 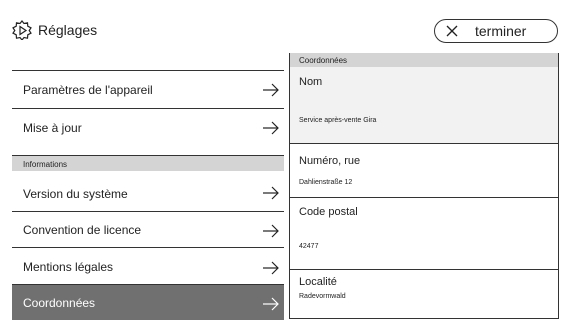 I want to click on page-title: Réglages, so click(x=68, y=30).